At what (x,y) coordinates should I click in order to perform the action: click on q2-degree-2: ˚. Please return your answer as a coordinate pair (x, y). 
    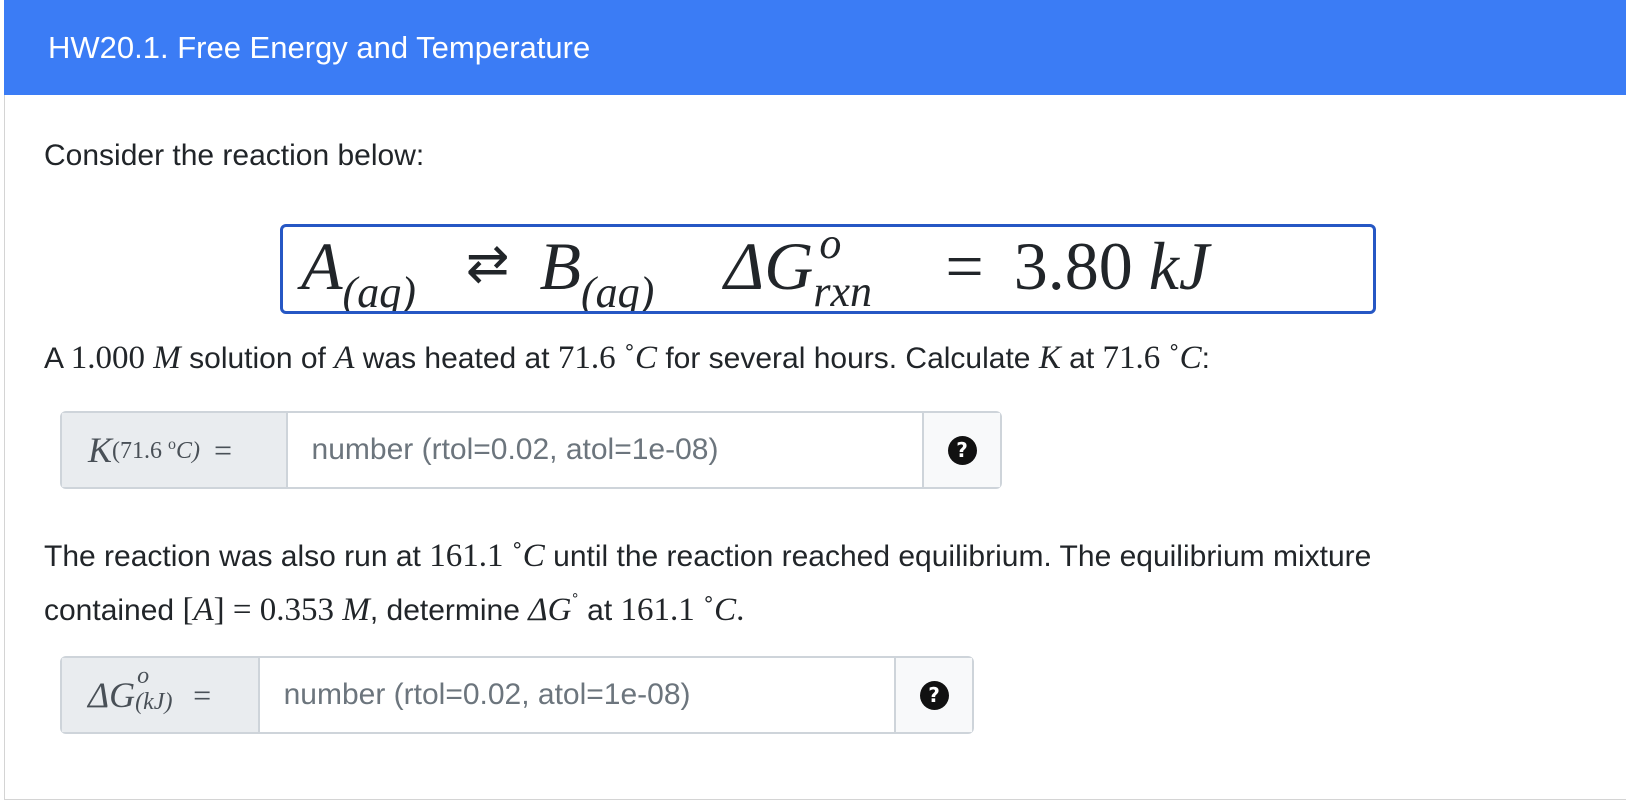
    Looking at the image, I should click on (709, 610).